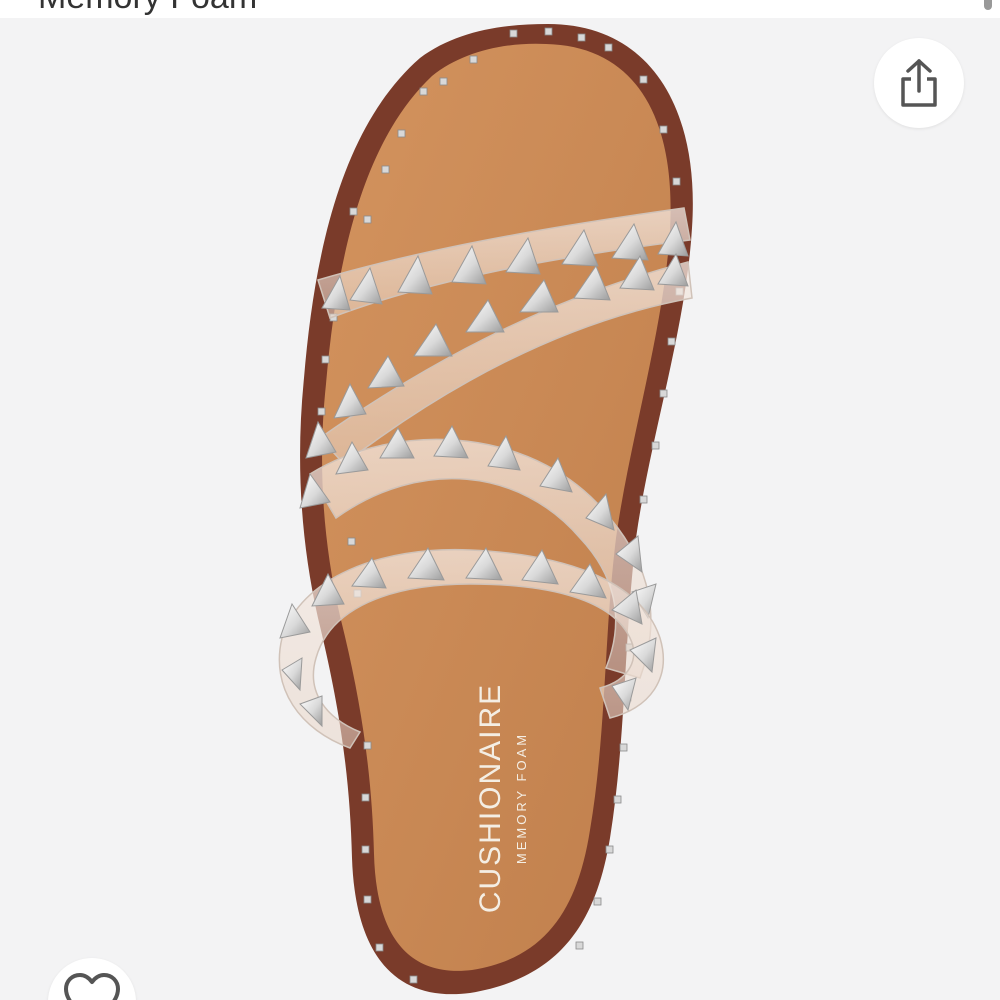  Describe the element at coordinates (490, 798) in the screenshot. I see `insole-brand-text: CUSHIONAIRE` at that location.